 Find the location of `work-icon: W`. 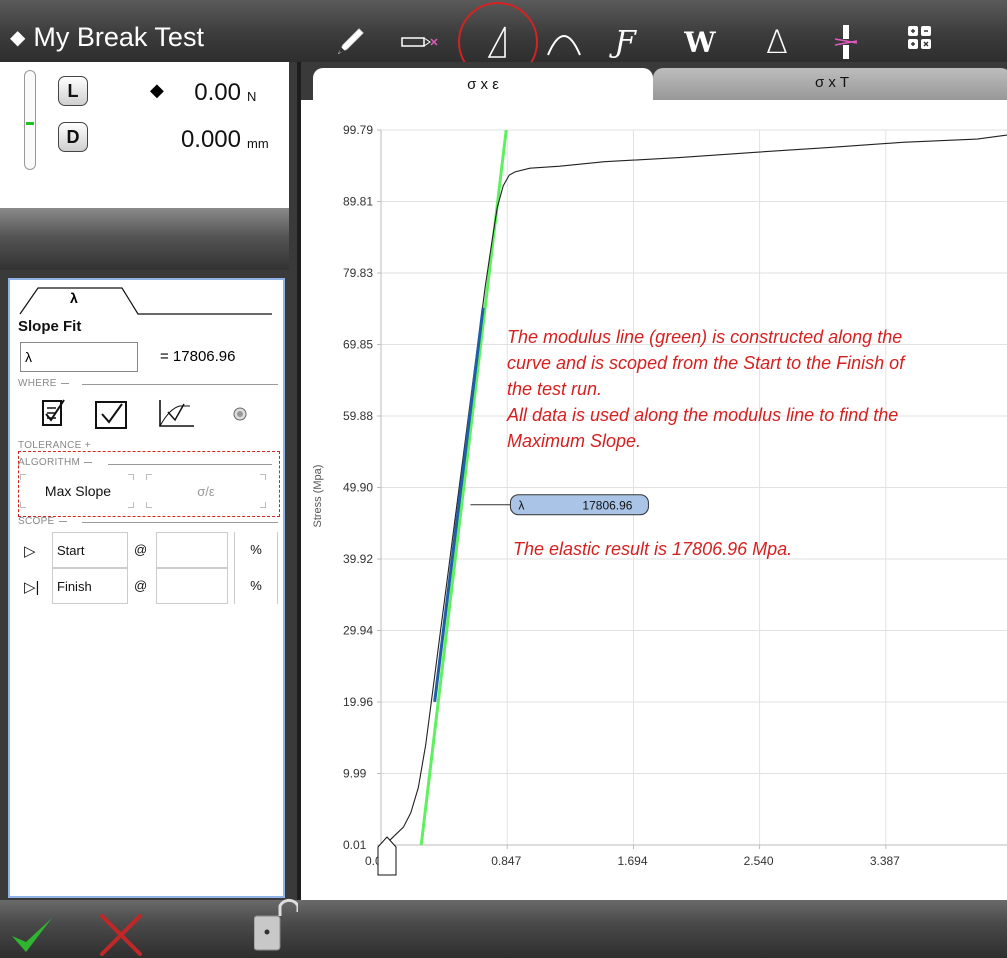

work-icon: W is located at coordinates (700, 42).